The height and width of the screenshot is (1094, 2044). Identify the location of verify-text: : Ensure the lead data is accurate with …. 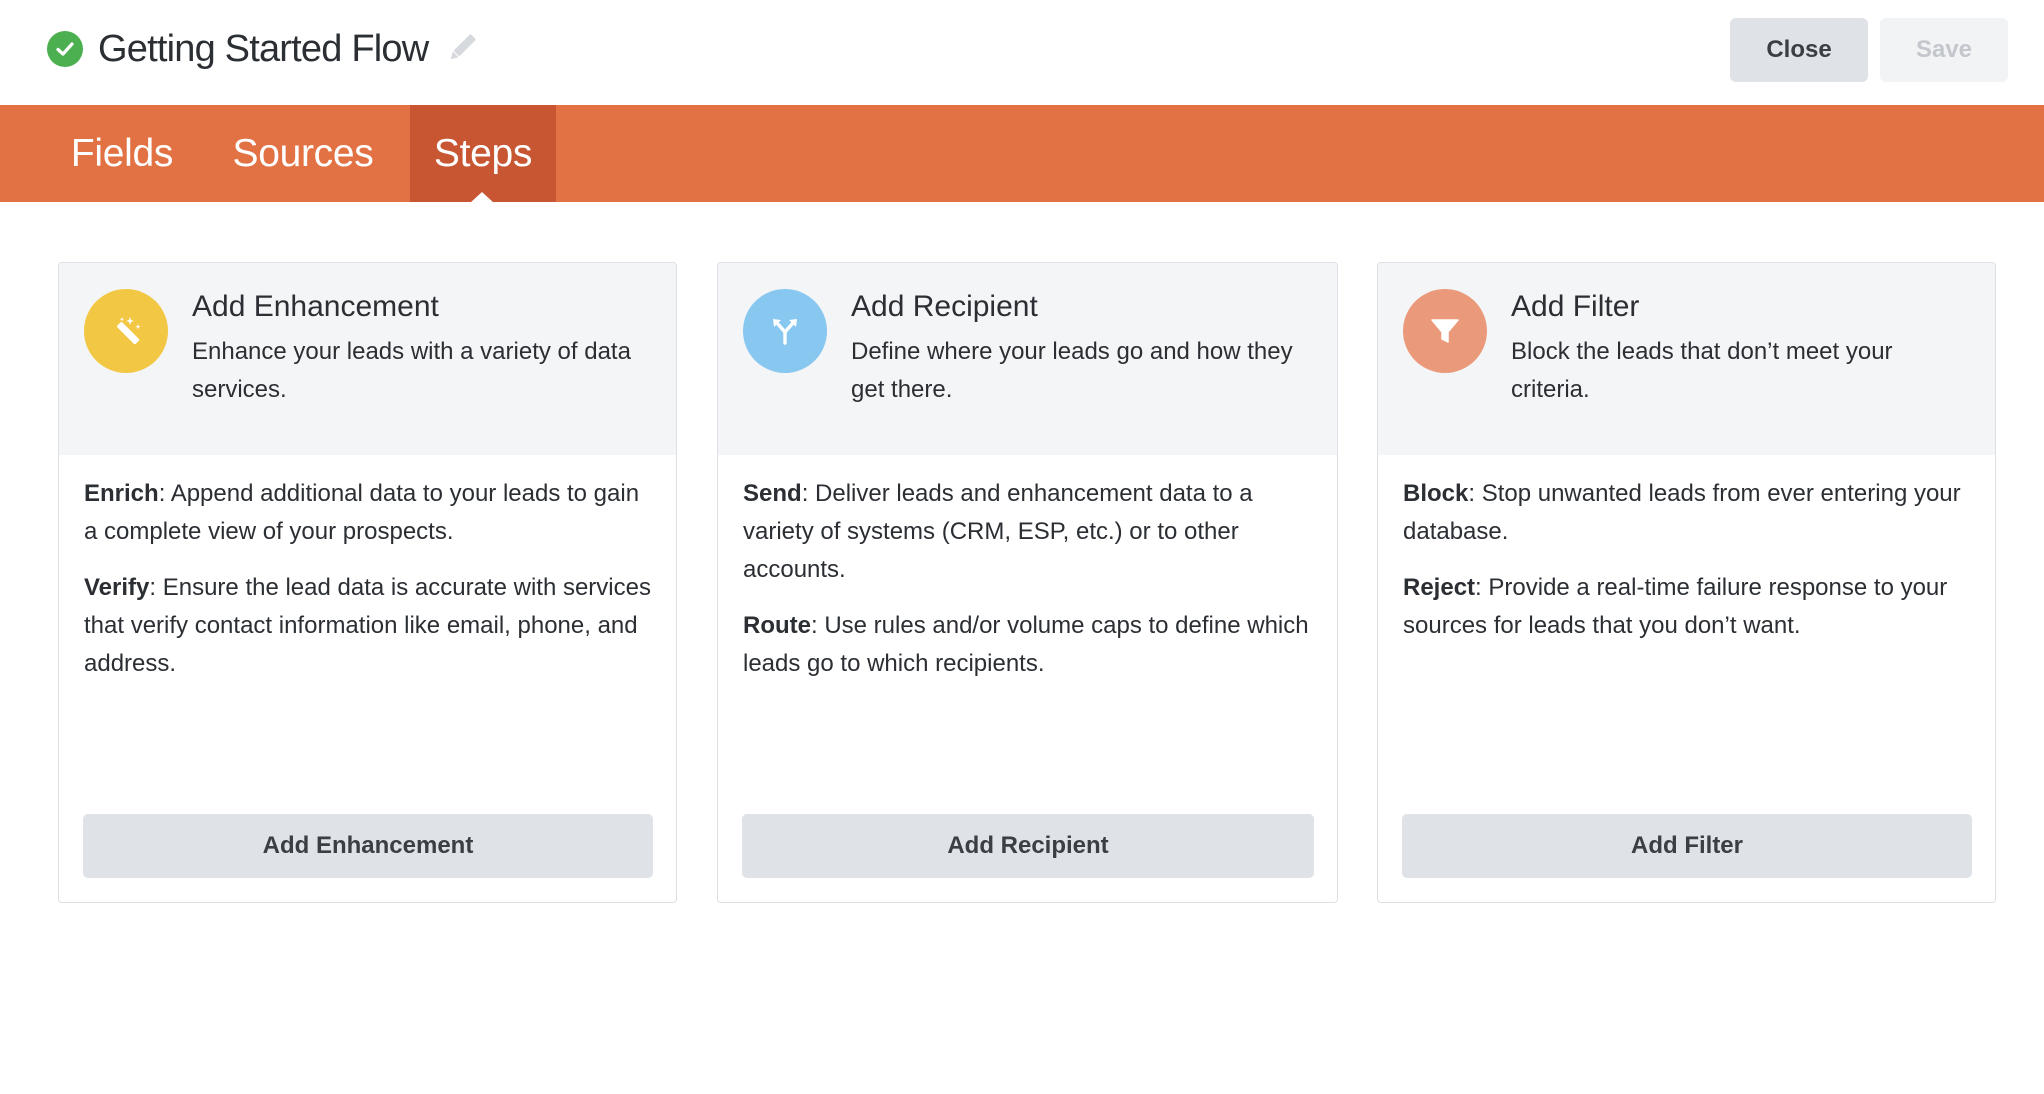
(367, 625).